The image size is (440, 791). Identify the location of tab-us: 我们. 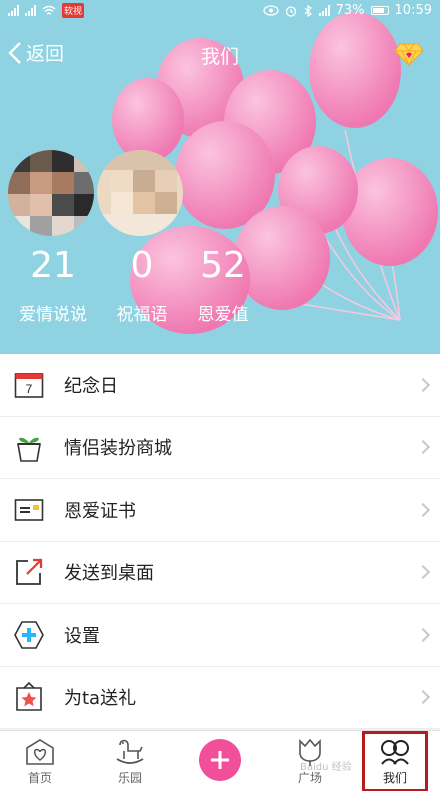
(395, 761).